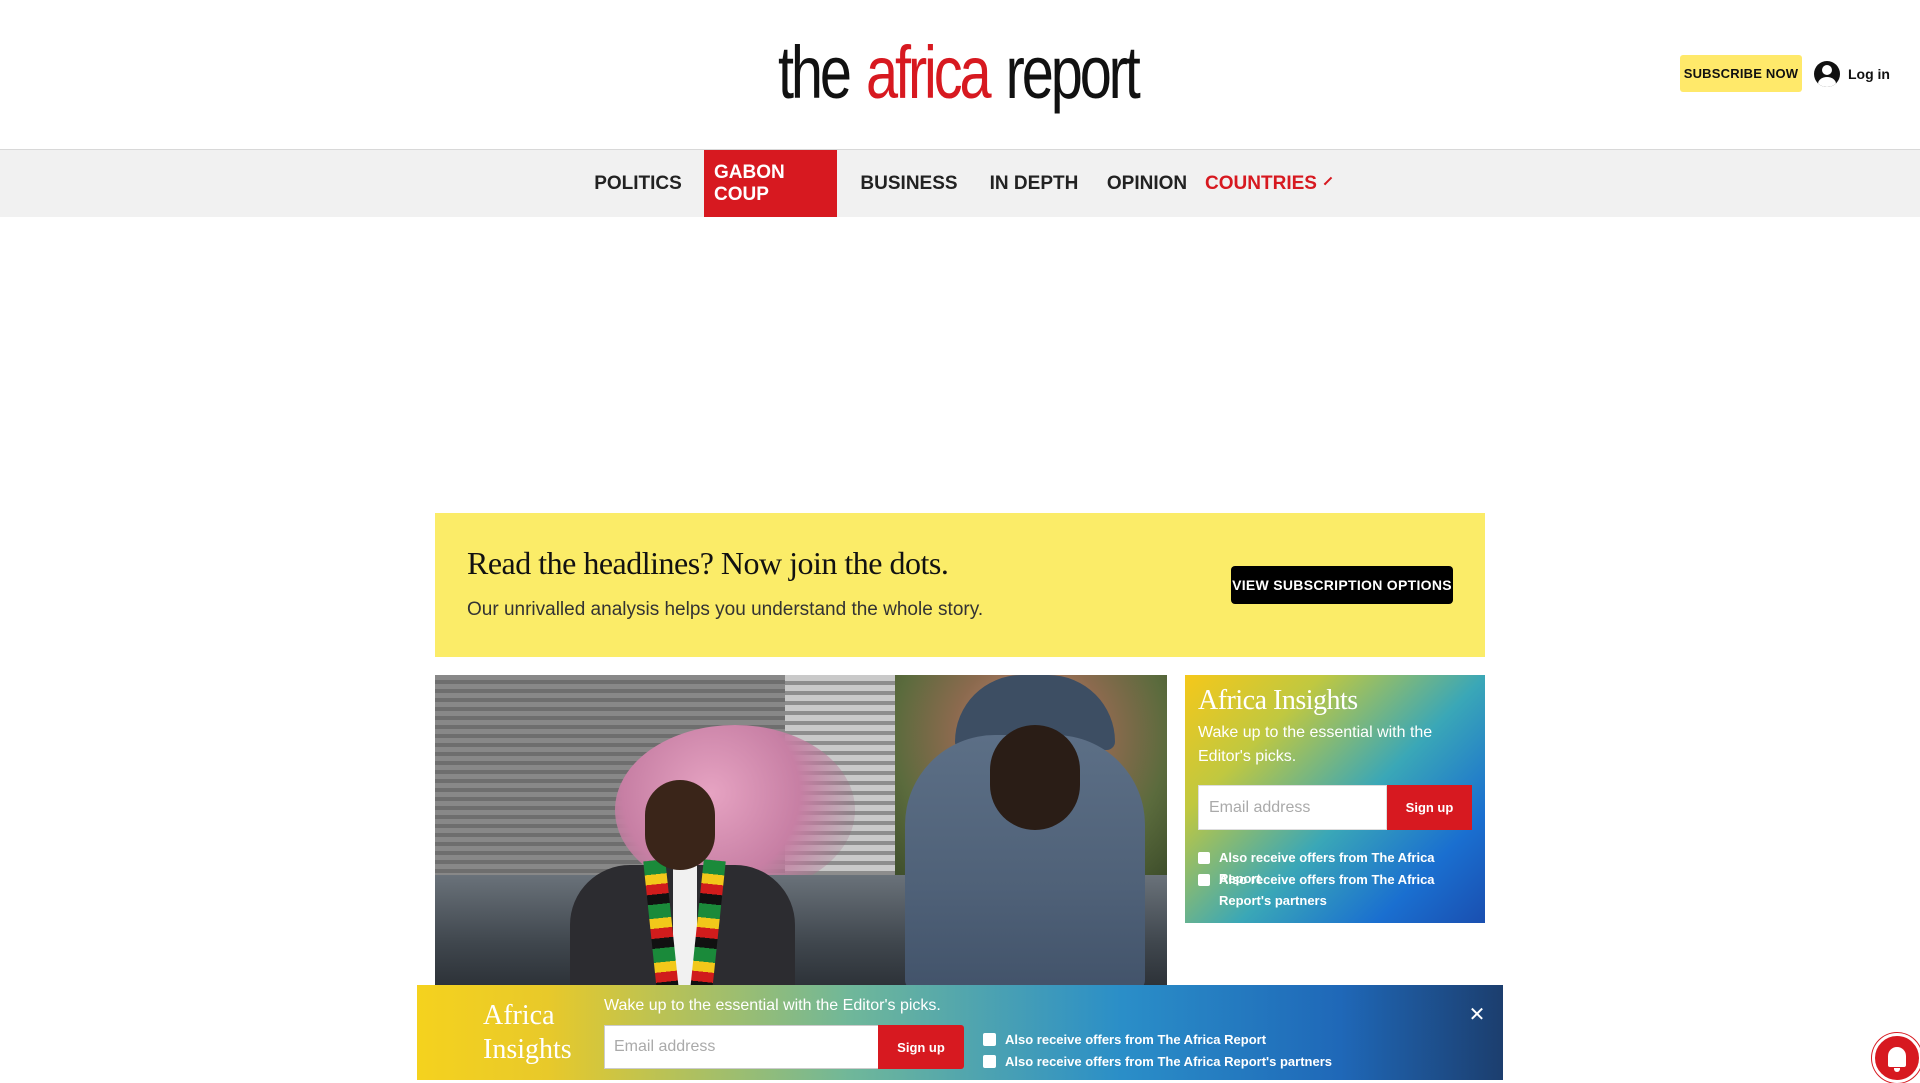 This screenshot has height=1083, width=1920. Describe the element at coordinates (1204, 880) in the screenshot. I see `partner-offers-checkbox` at that location.